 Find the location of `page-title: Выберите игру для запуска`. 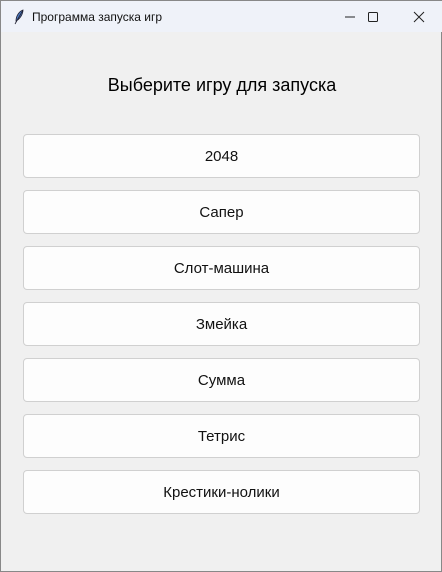

page-title: Выберите игру для запуска is located at coordinates (222, 85).